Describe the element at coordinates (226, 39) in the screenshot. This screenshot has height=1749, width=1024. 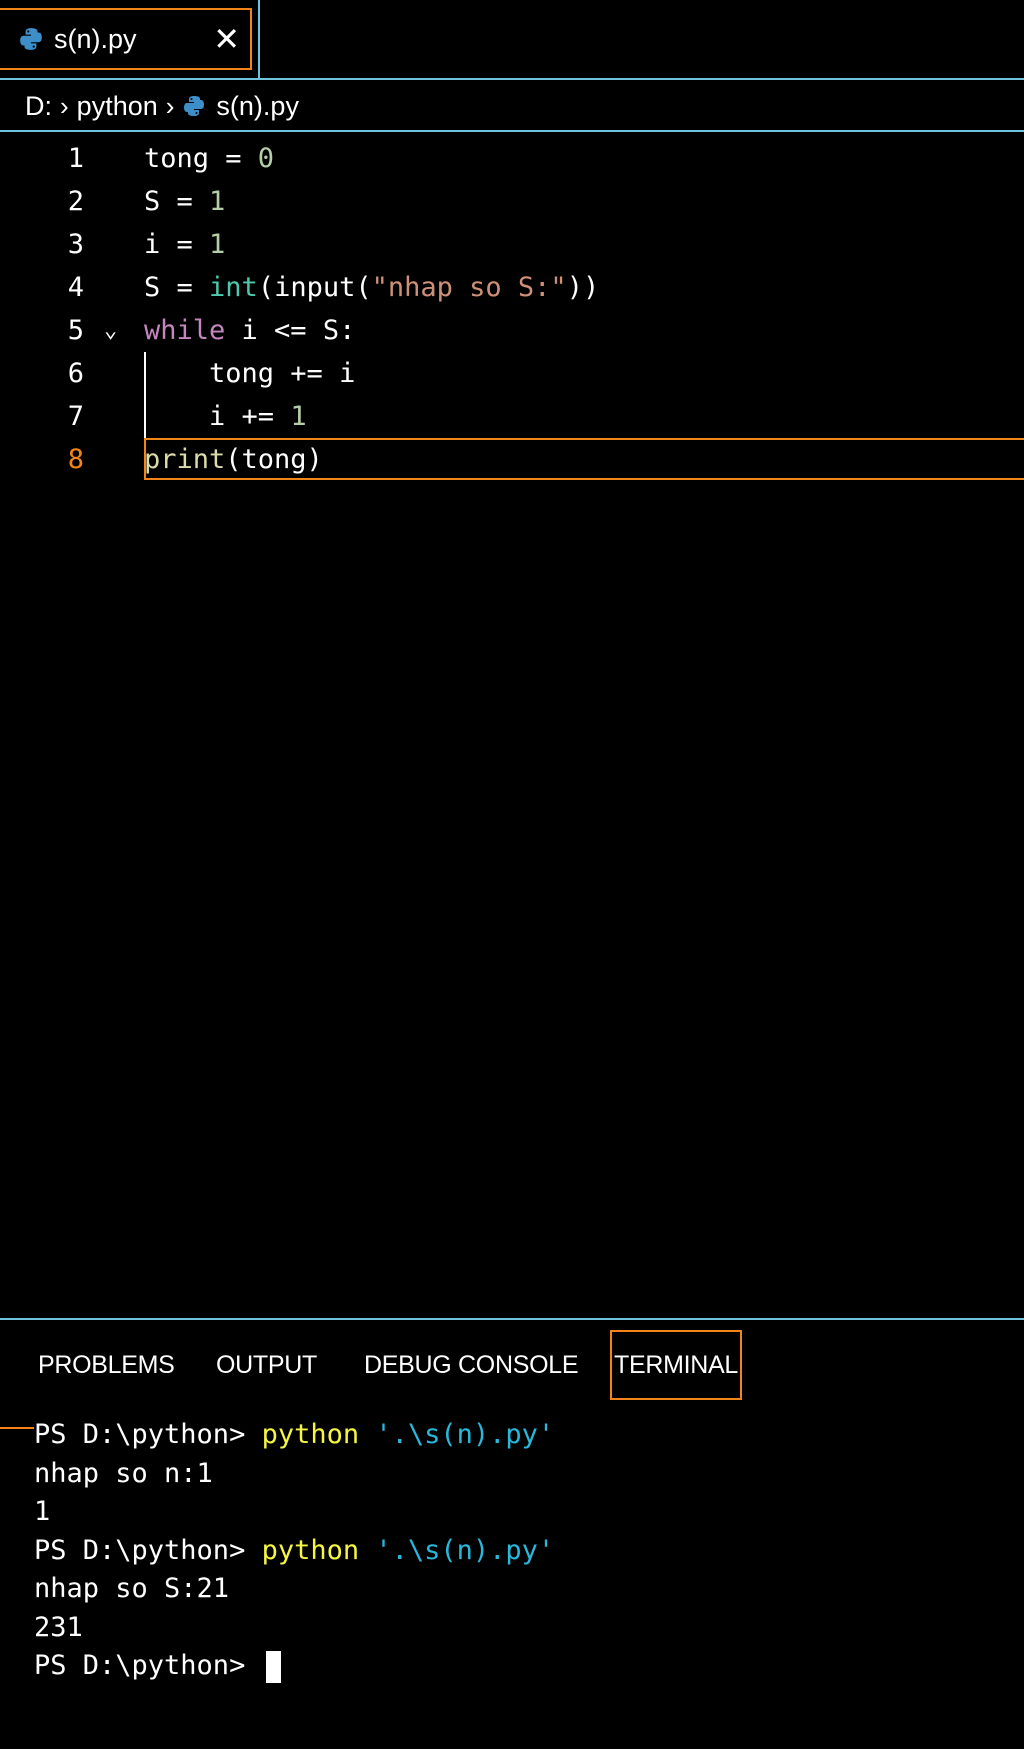
I see `close-icon: ✕` at that location.